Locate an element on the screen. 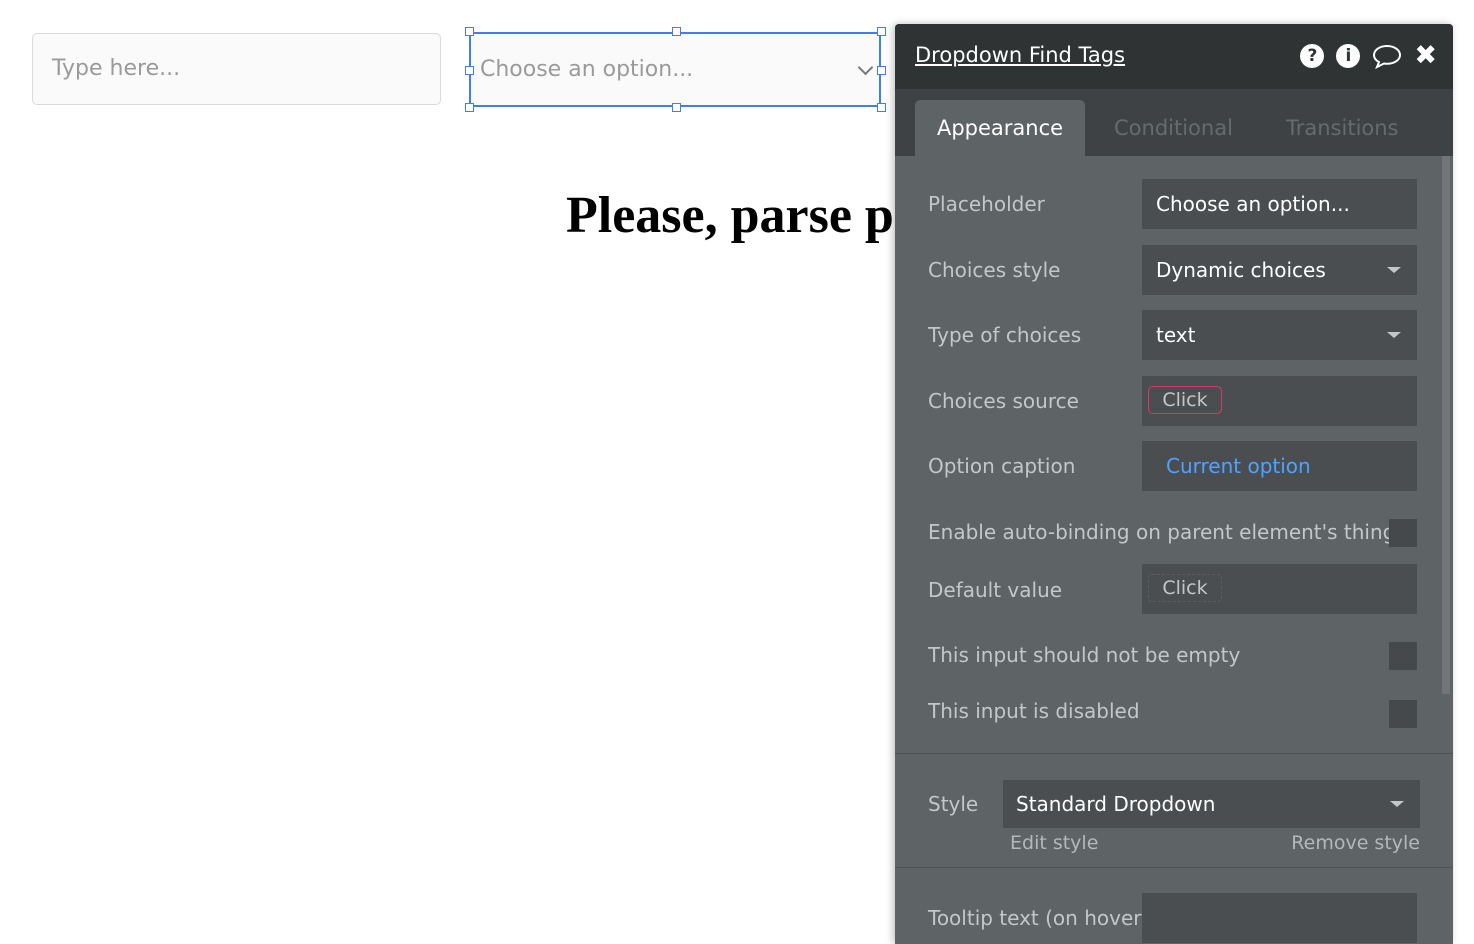  resize-handle-bottom is located at coordinates (676, 107).